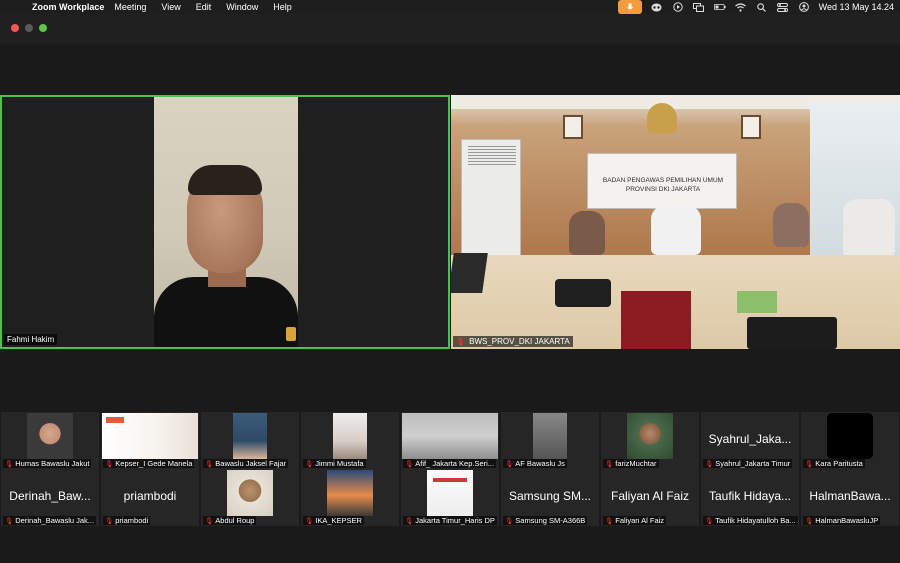 This screenshot has height=563, width=900. I want to click on portrait-frame, so click(573, 127).